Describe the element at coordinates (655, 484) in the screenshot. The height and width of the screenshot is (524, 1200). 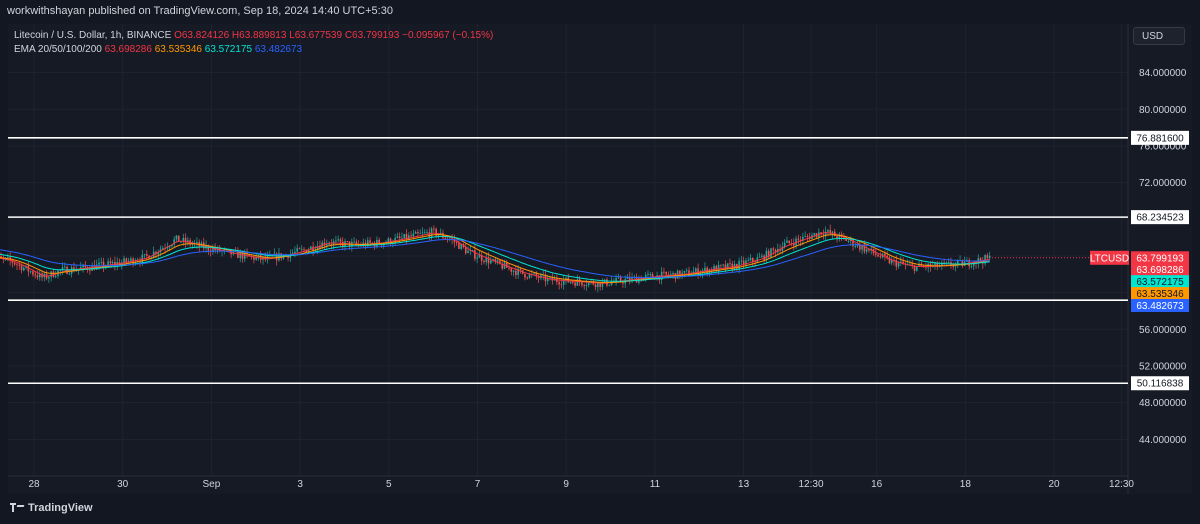
I see `x-tick-label: 11` at that location.